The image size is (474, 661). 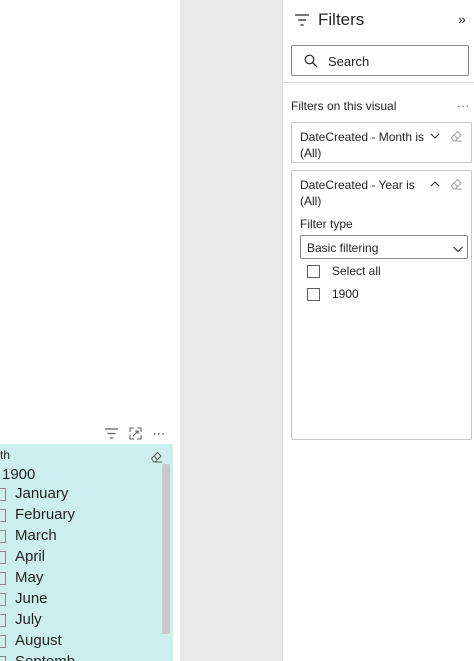 I want to click on search-box, so click(x=380, y=60).